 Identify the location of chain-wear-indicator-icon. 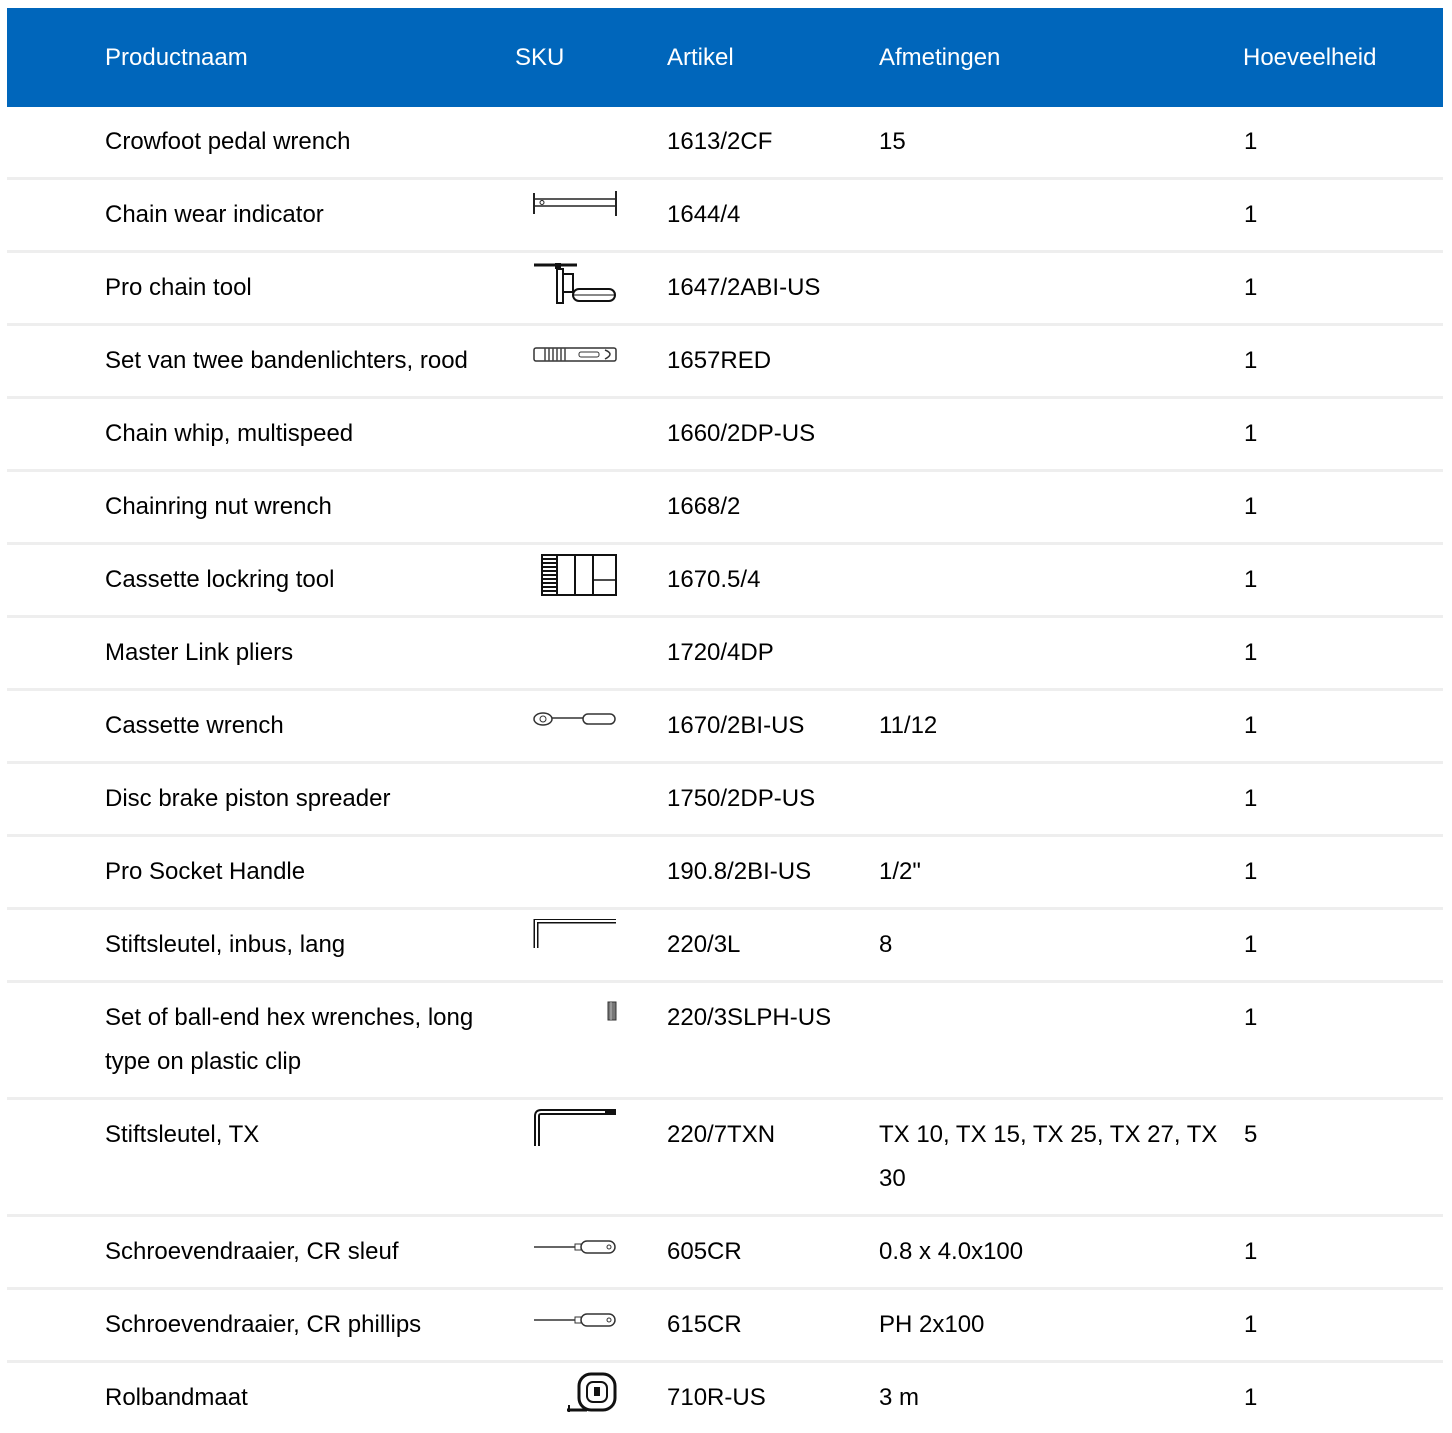
(575, 211).